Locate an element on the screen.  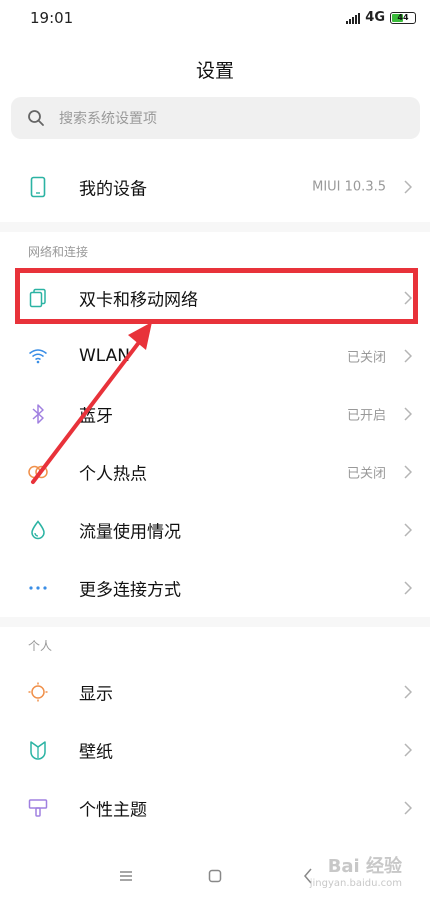
phone-icon is located at coordinates (38, 187).